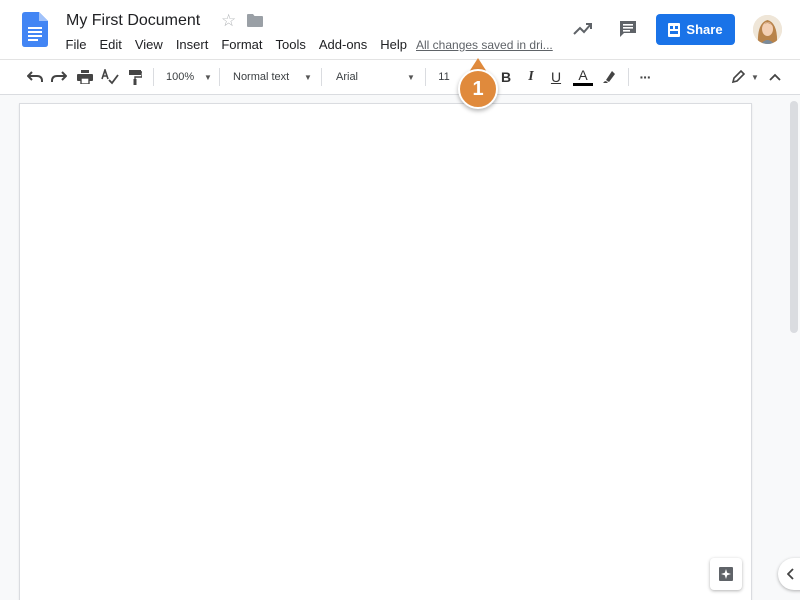 This screenshot has height=600, width=800. I want to click on star-icon: ☆, so click(228, 21).